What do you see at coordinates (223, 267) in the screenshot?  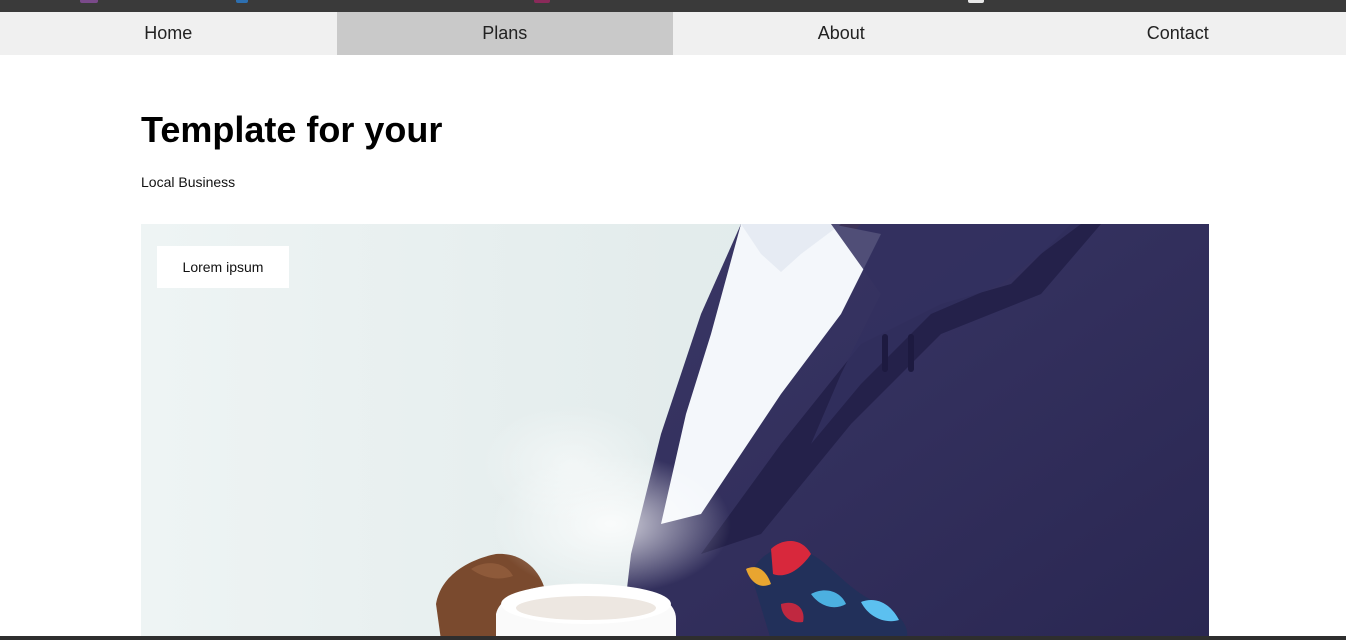 I see `hero-badge-button: Lorem ipsum` at bounding box center [223, 267].